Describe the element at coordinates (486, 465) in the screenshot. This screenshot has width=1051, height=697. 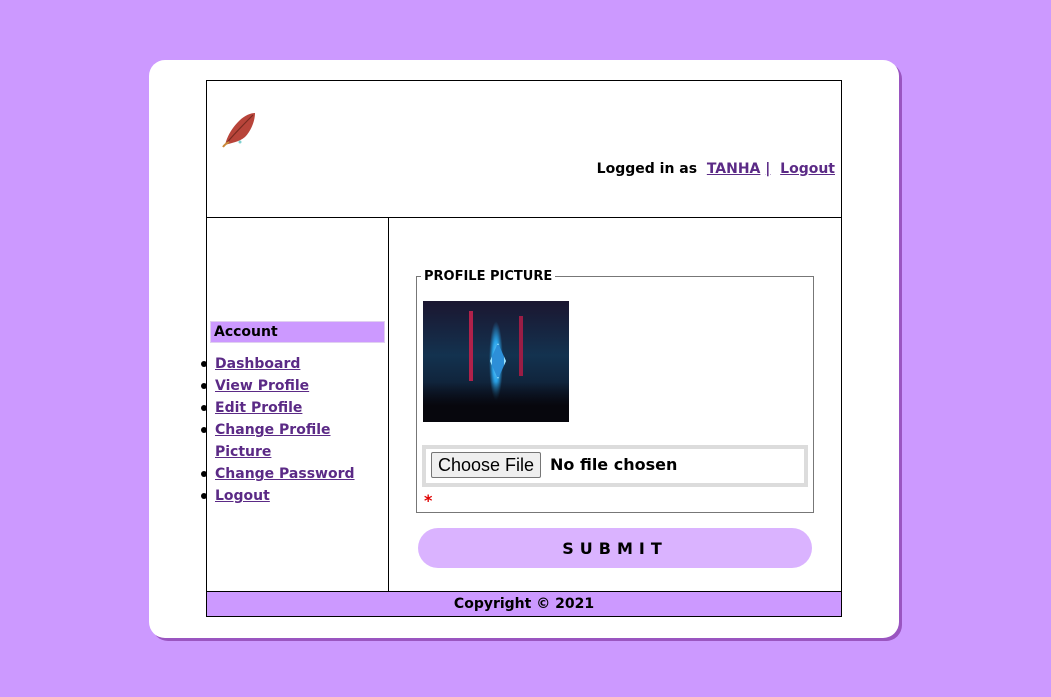
I see `choose-file-button: Choose File` at that location.